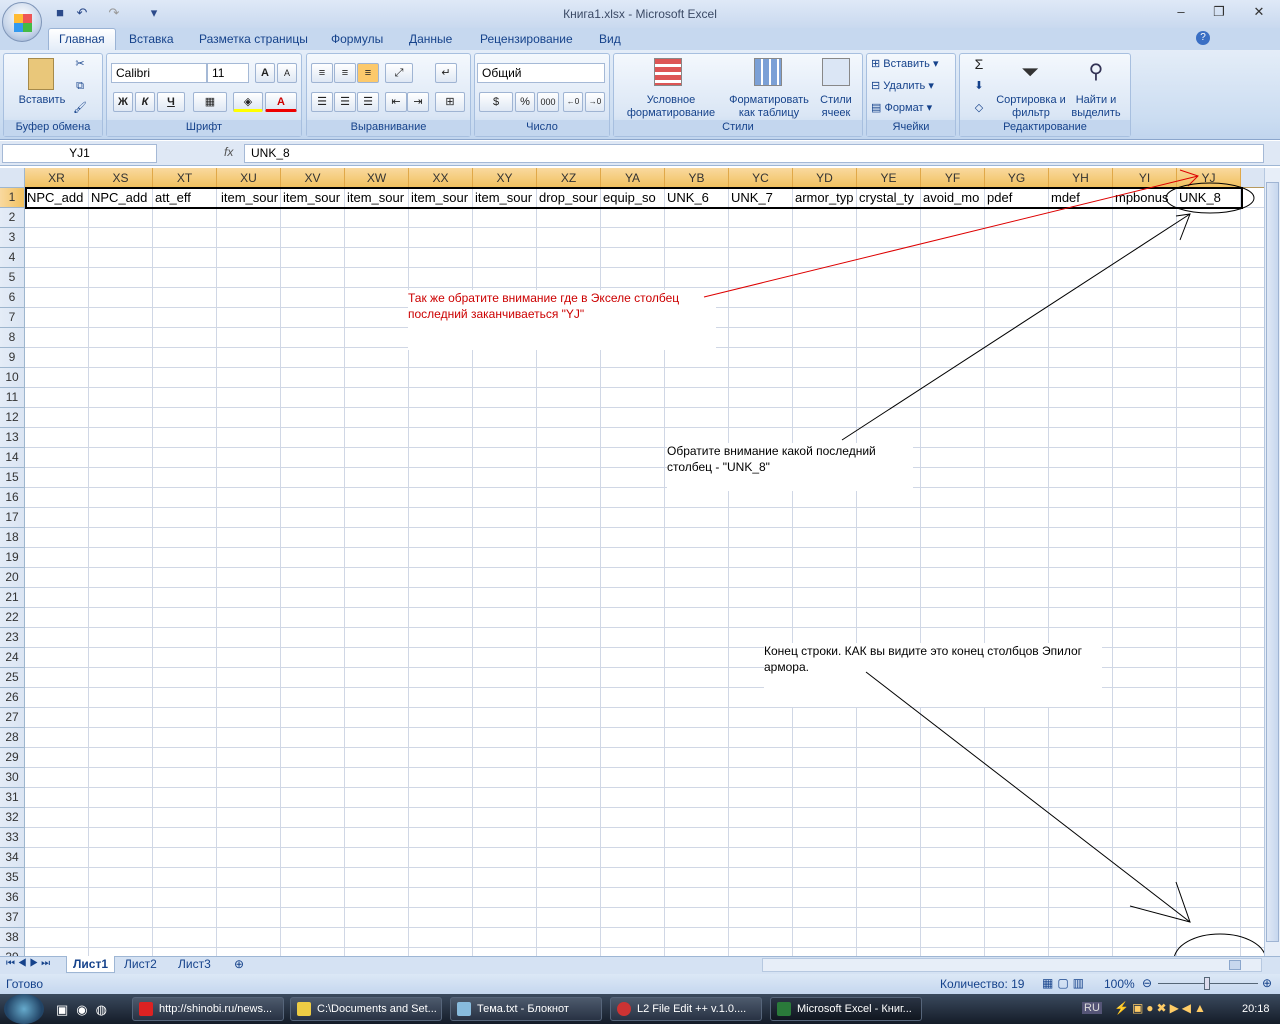 The width and height of the screenshot is (1280, 1024). I want to click on cell: avoid_mo, so click(953, 198).